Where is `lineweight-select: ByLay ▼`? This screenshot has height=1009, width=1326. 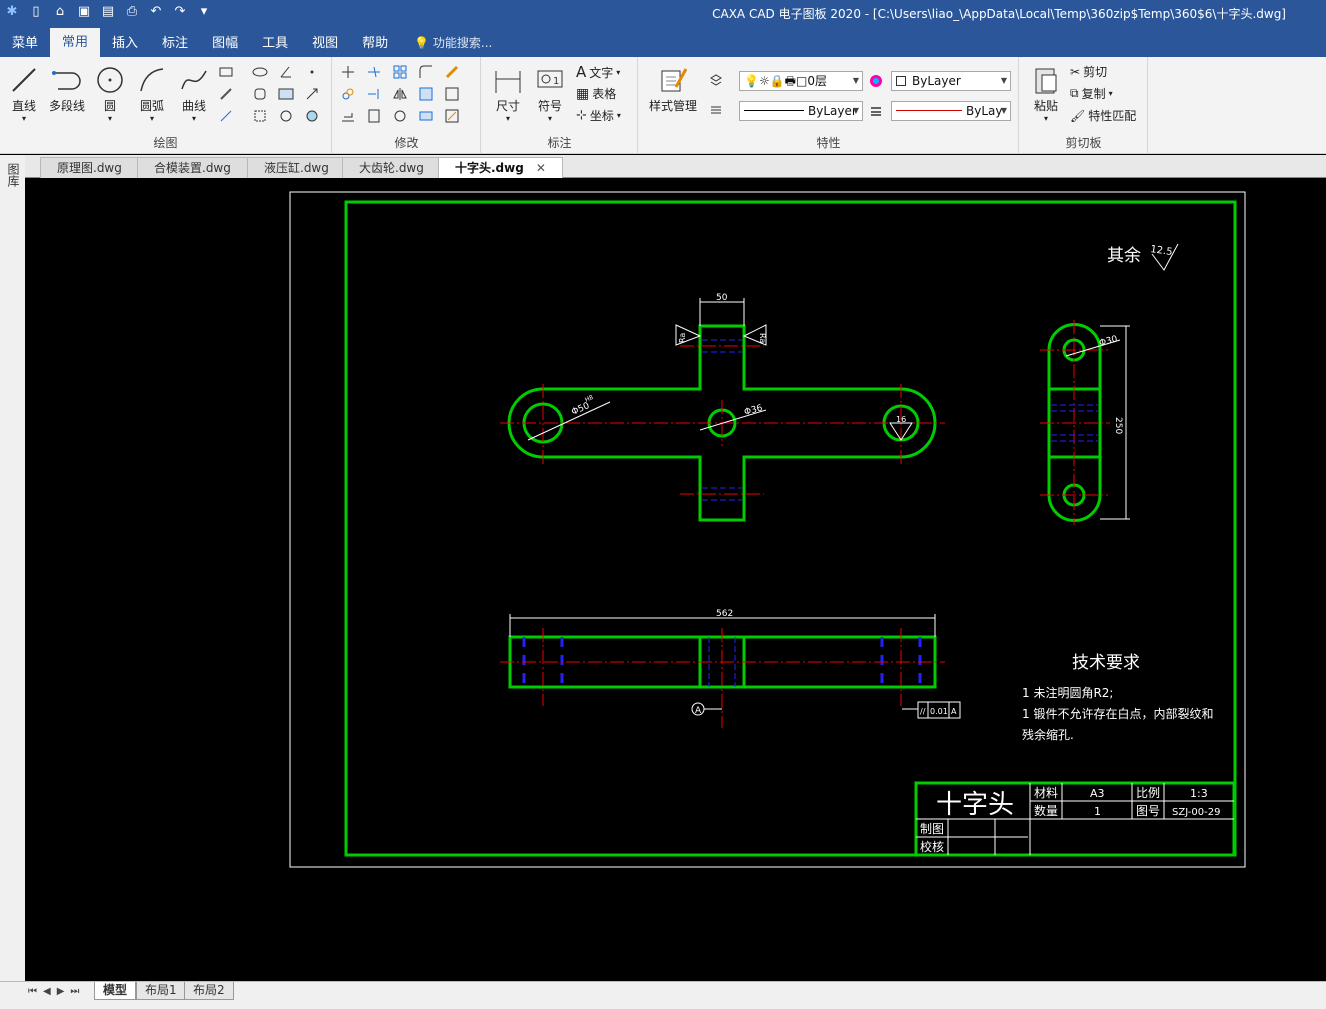
lineweight-select: ByLay ▼ is located at coordinates (951, 111).